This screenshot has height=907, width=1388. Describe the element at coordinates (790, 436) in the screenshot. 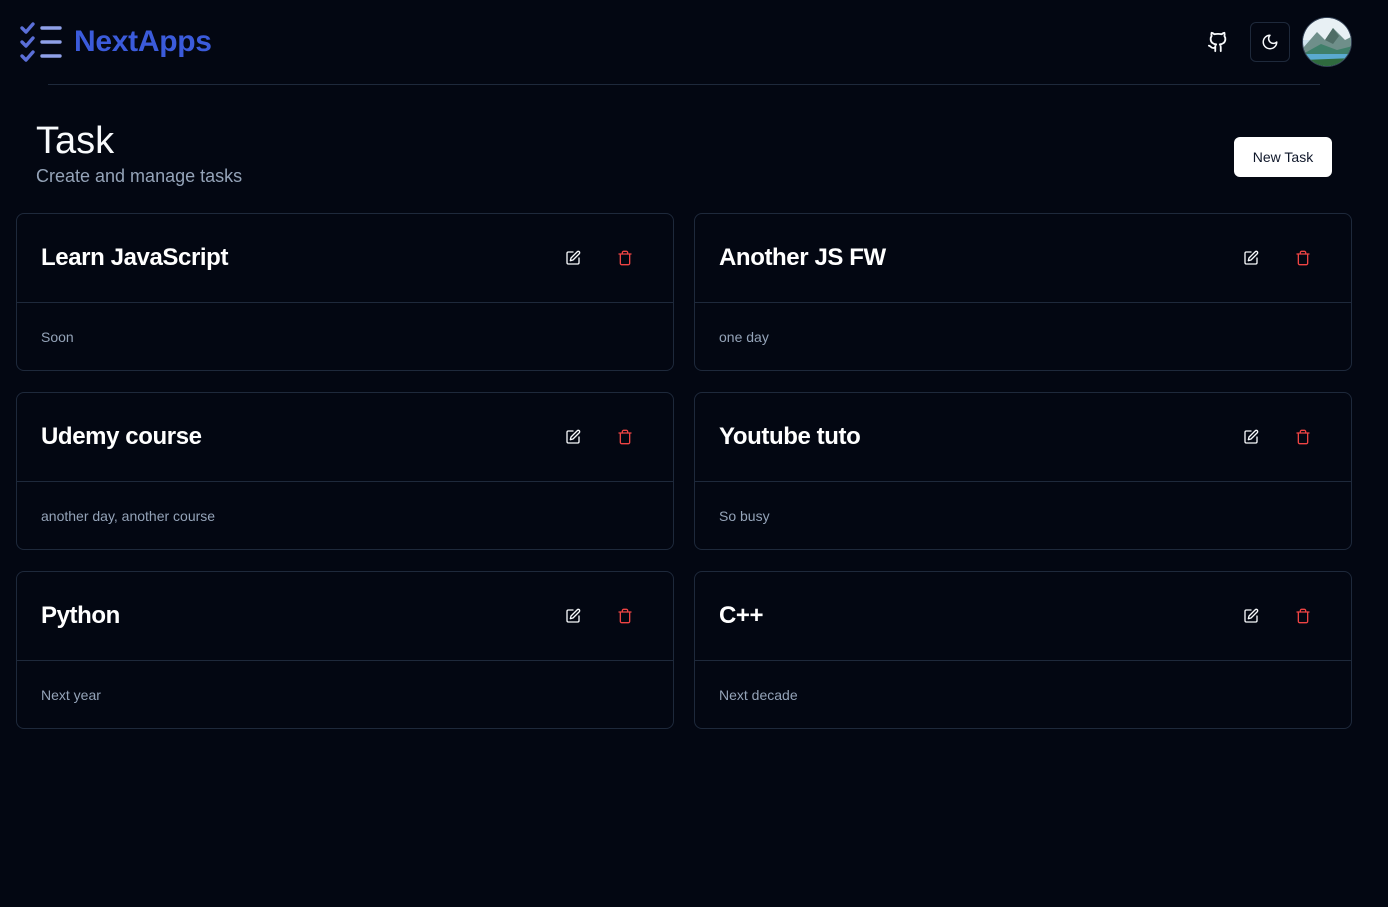

I see `task-title: Youtube tuto` at that location.